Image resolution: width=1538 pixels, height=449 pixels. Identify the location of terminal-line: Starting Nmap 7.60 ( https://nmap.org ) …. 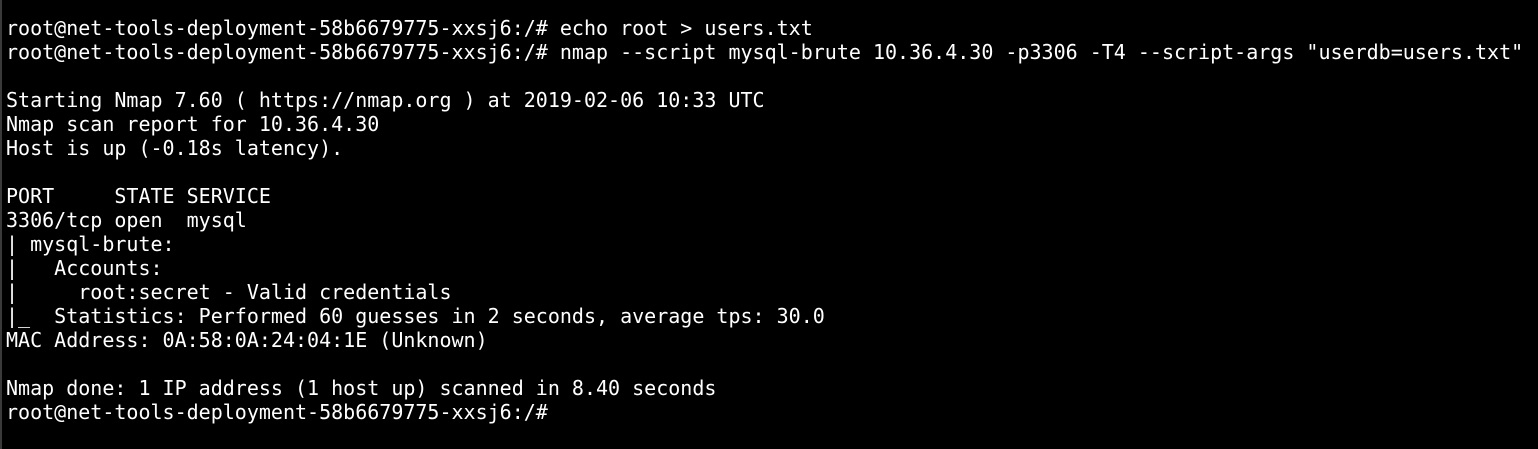
(385, 100).